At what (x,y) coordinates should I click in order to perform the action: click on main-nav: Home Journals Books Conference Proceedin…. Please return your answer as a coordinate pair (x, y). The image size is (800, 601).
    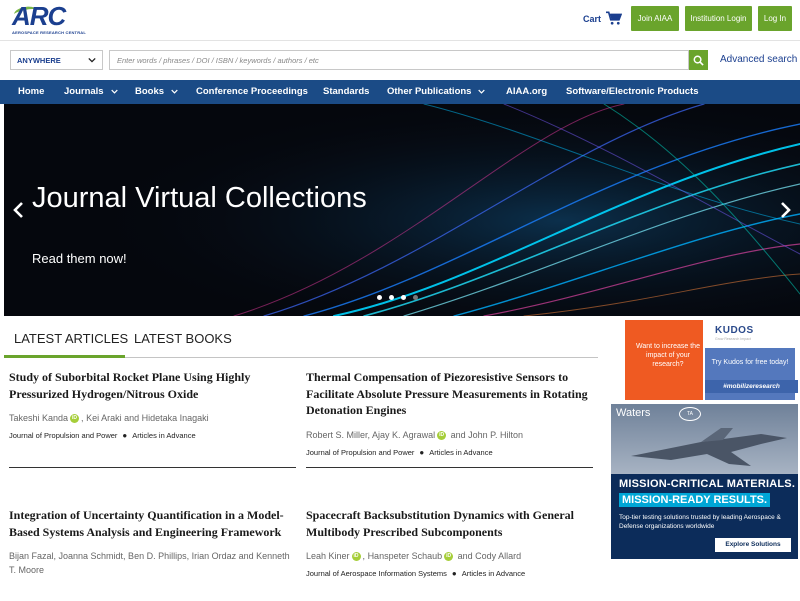
    Looking at the image, I should click on (400, 92).